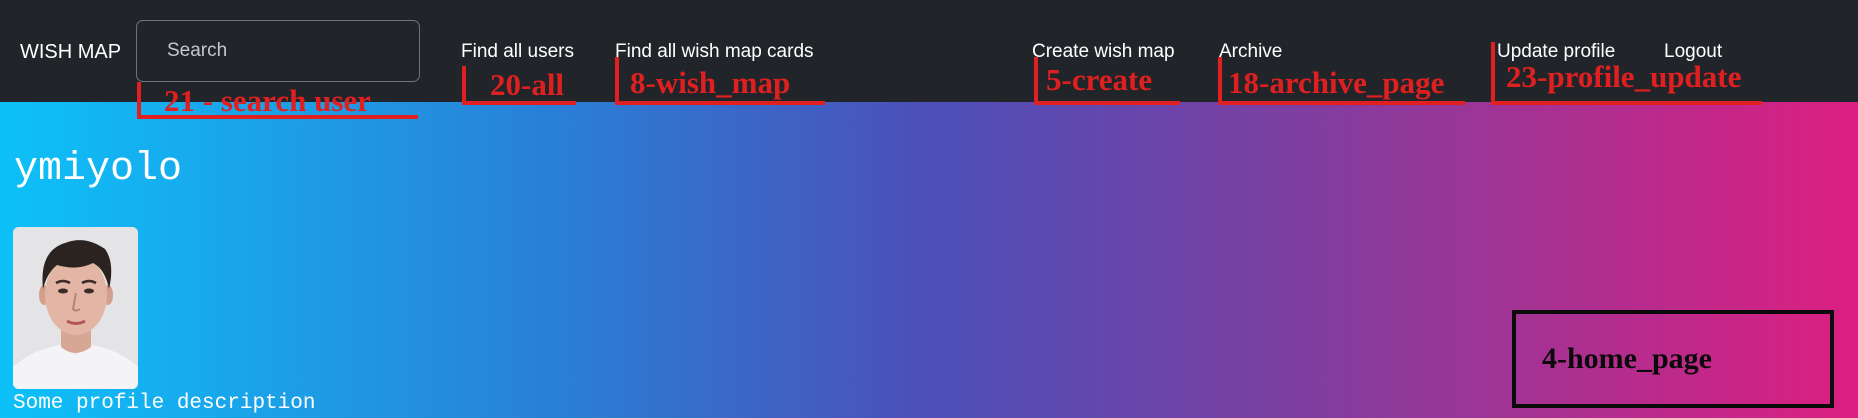  Describe the element at coordinates (164, 403) in the screenshot. I see `profile-description: Some profile description` at that location.